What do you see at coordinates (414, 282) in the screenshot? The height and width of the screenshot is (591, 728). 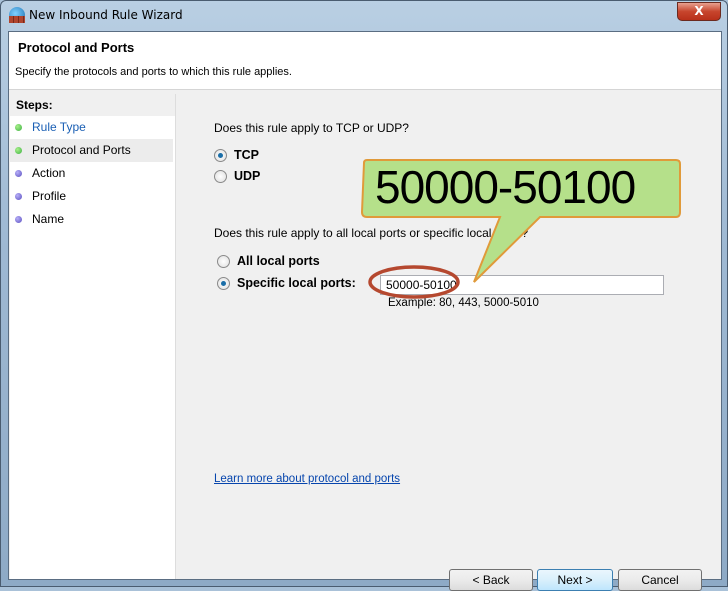 I see `highlight-ellipse` at bounding box center [414, 282].